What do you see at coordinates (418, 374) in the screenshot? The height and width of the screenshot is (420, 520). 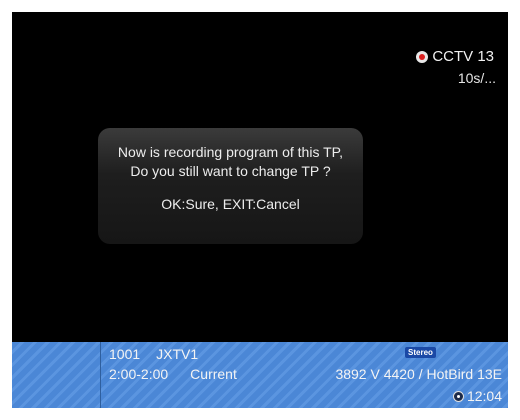 I see `transponder-info: 3892 V 4420 / HotBird 13E` at bounding box center [418, 374].